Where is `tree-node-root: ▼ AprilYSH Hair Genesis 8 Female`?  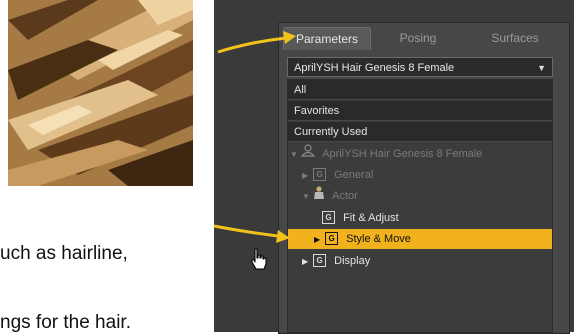
tree-node-root: ▼ AprilYSH Hair Genesis 8 Female is located at coordinates (420, 154).